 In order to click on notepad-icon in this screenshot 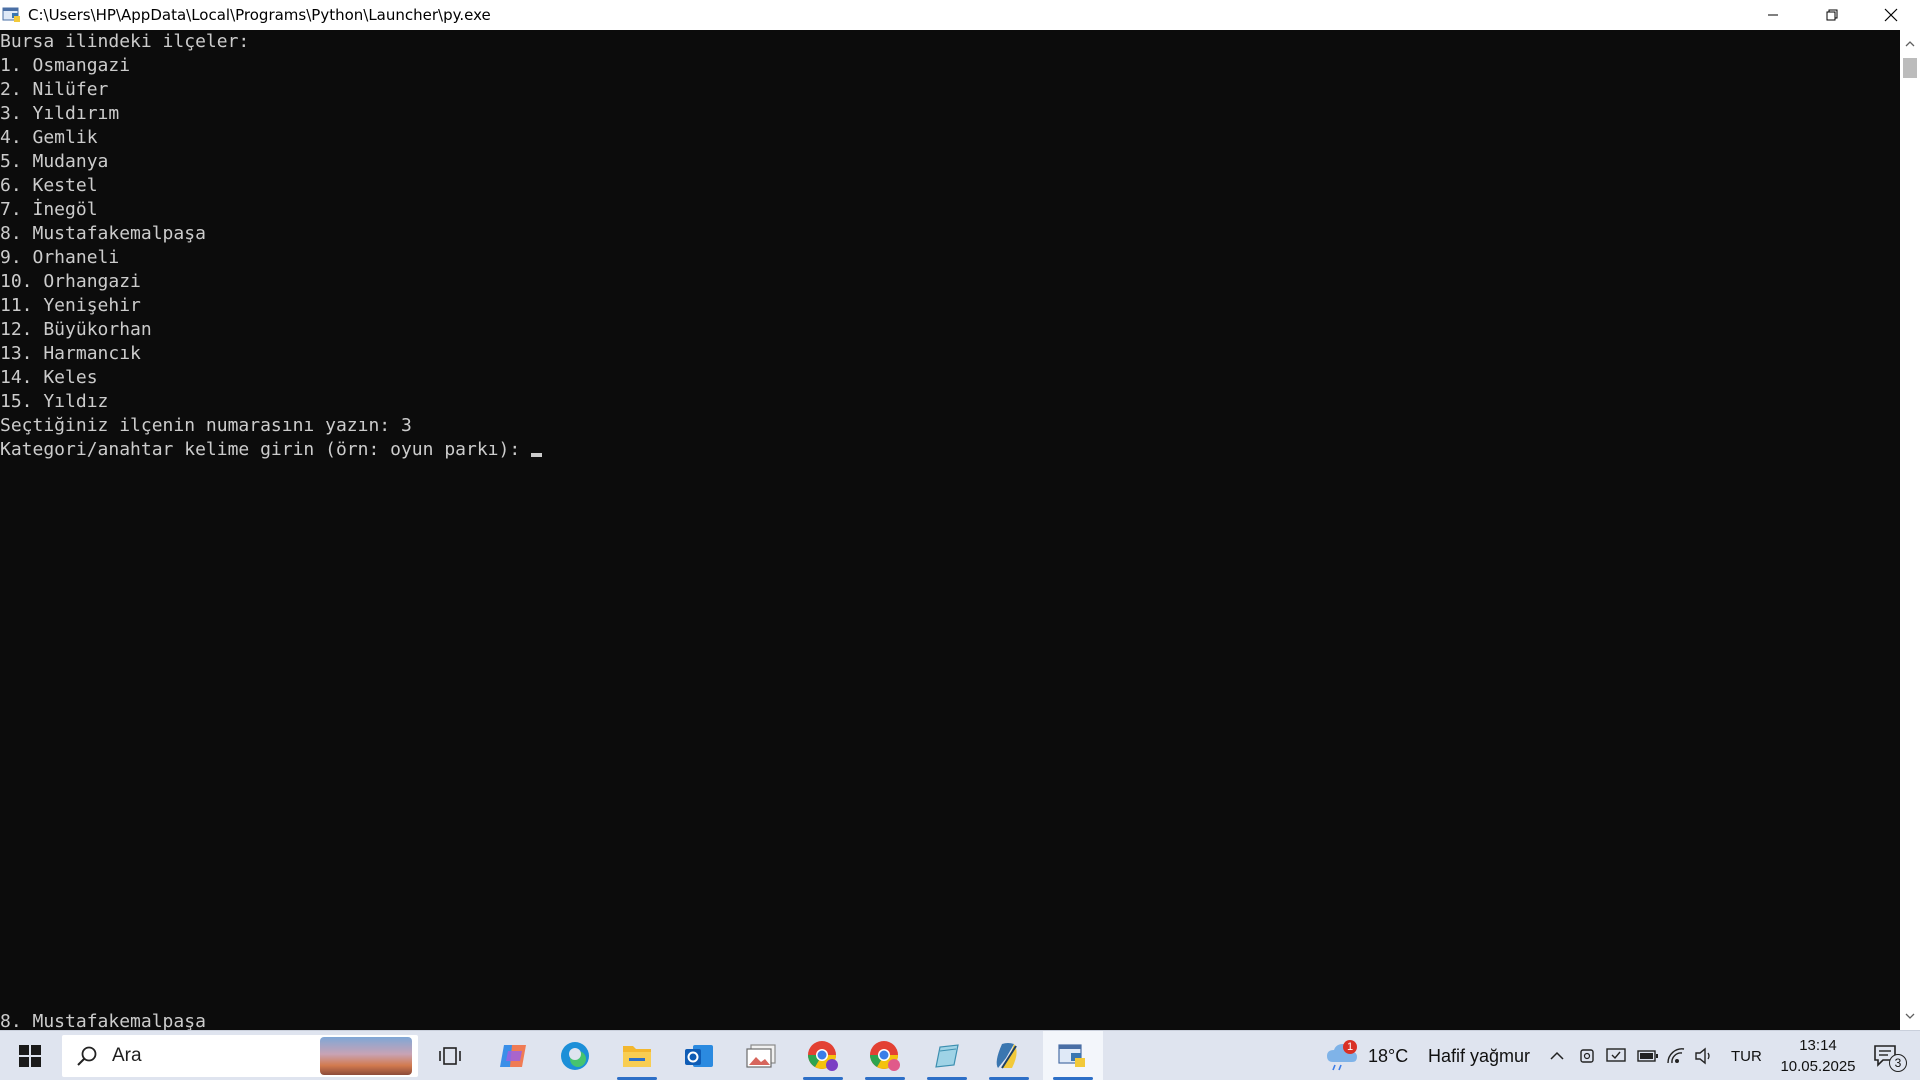, I will do `click(947, 1056)`.